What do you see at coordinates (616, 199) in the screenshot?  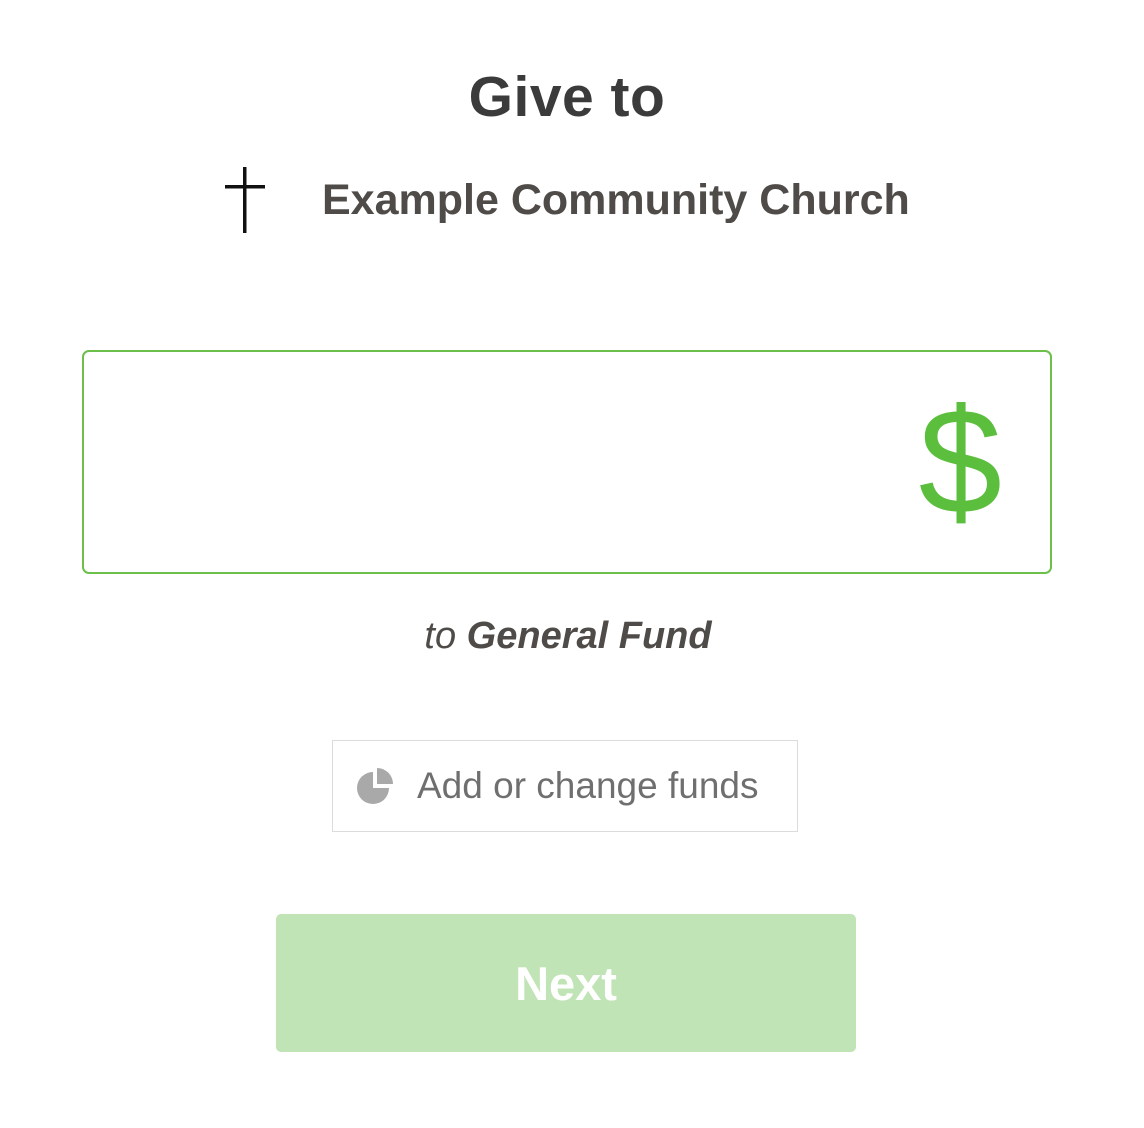 I see `organization-name: Example Community Church` at bounding box center [616, 199].